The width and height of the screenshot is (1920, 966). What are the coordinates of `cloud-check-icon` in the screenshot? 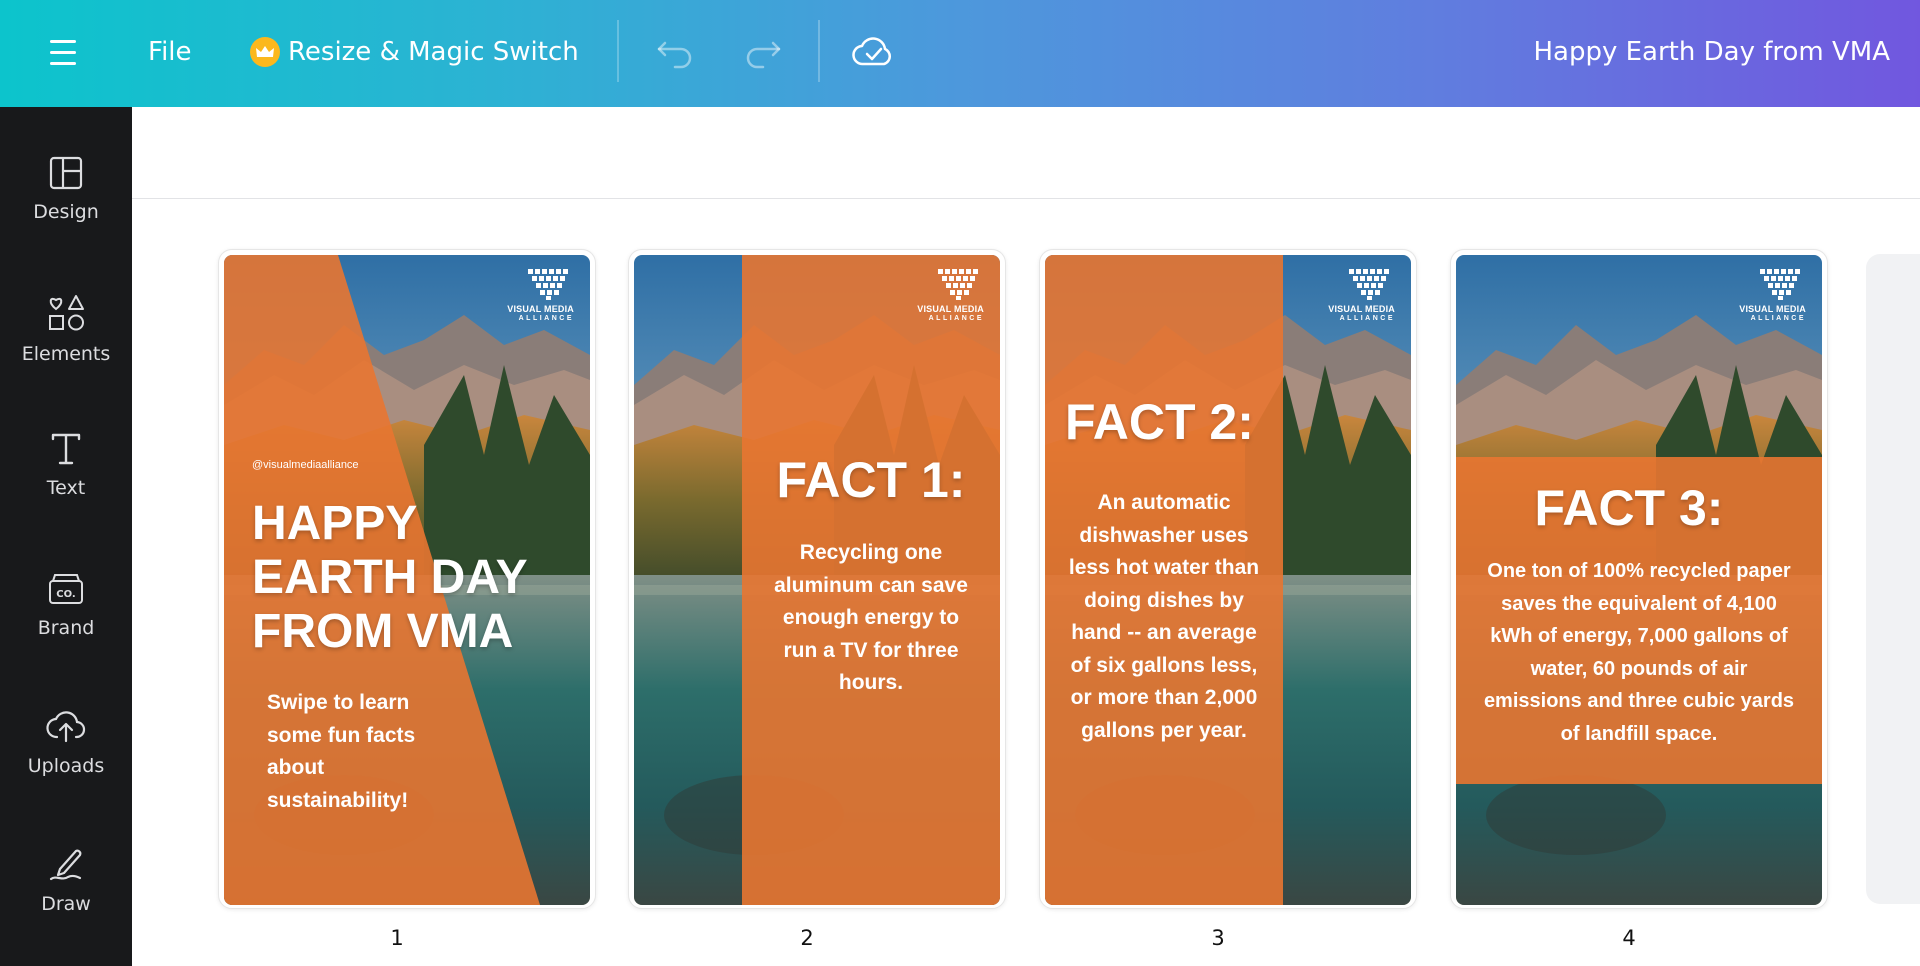 It's located at (871, 51).